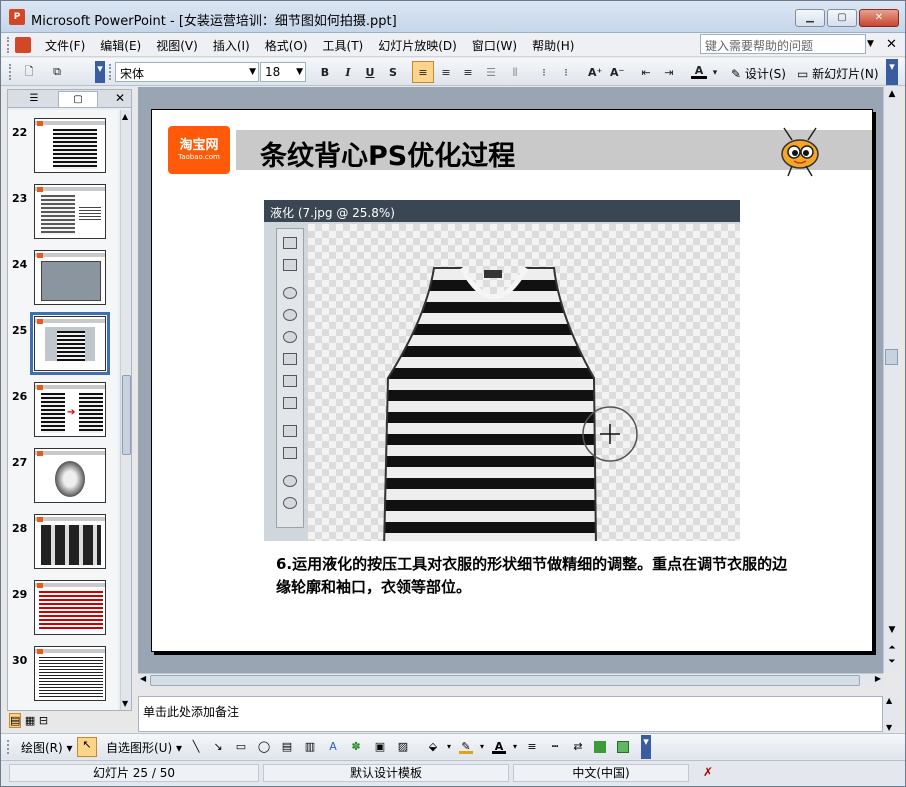 The height and width of the screenshot is (787, 906). I want to click on decrease-font-icon: A⁻, so click(617, 73).